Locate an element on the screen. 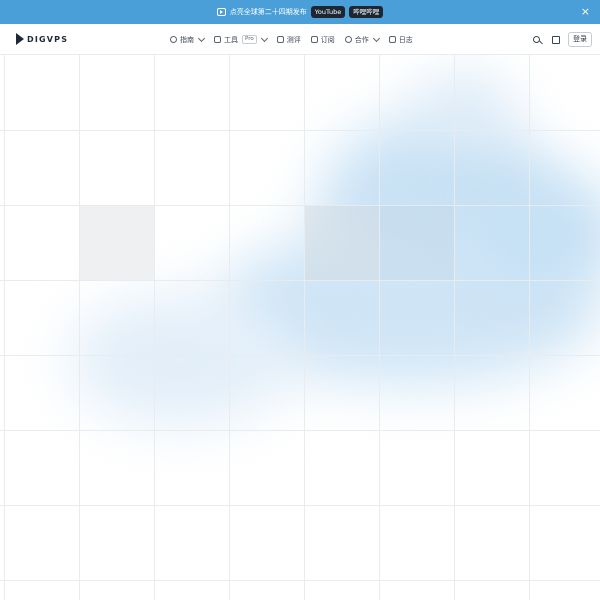 This screenshot has width=600, height=600. calendar-icon is located at coordinates (392, 39).